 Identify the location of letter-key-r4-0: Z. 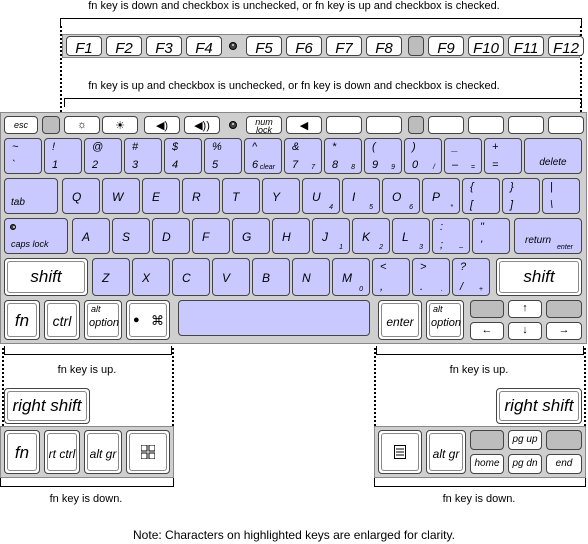
(111, 277).